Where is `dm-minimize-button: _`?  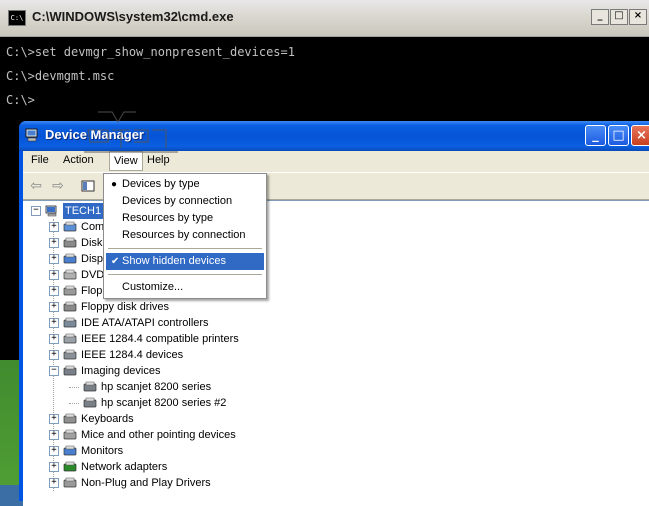 dm-minimize-button: _ is located at coordinates (595, 135).